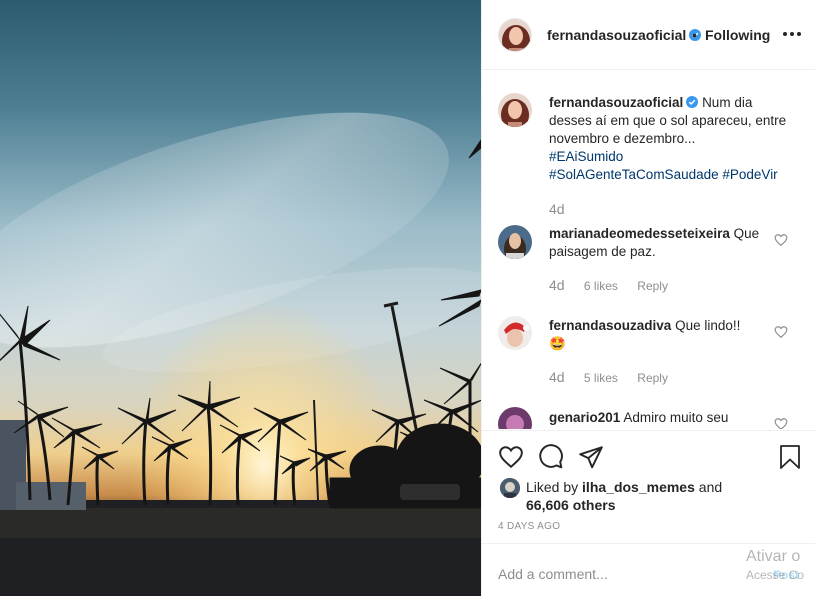 This screenshot has width=815, height=596. I want to click on comment-likes: 6 likes, so click(601, 286).